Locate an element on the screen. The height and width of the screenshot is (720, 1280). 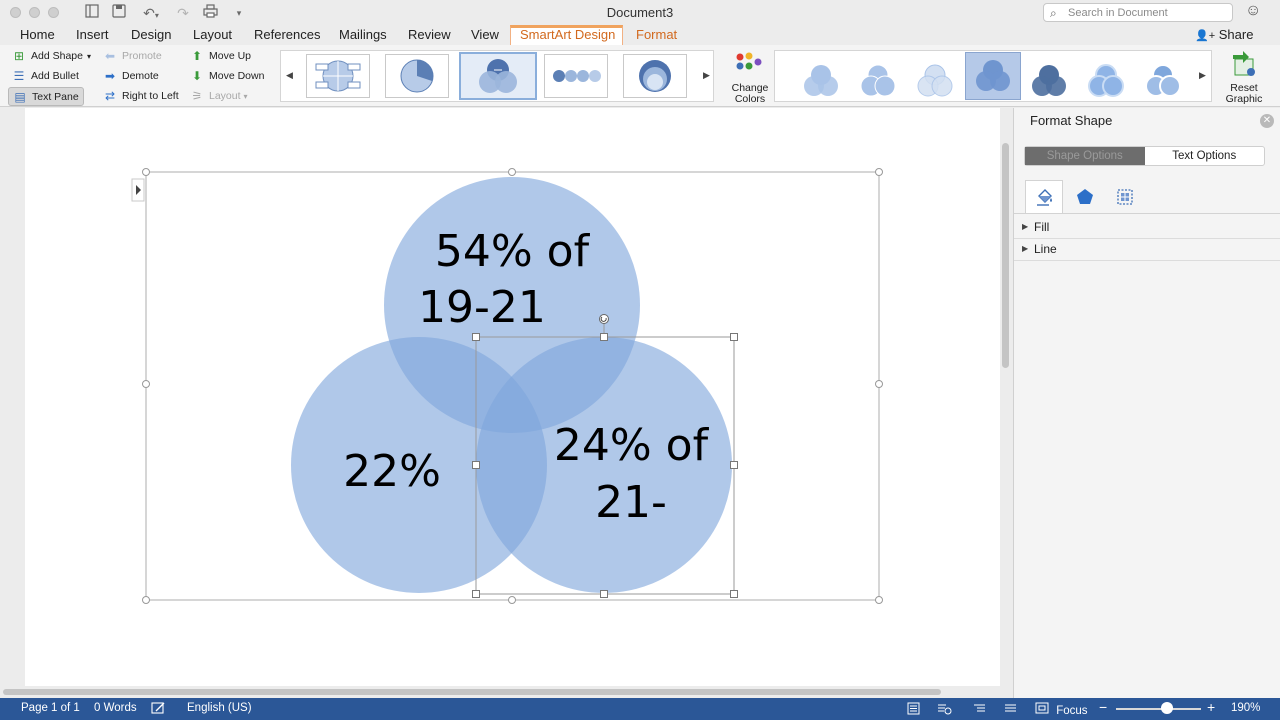
outline-view-icon is located at coordinates (979, 710).